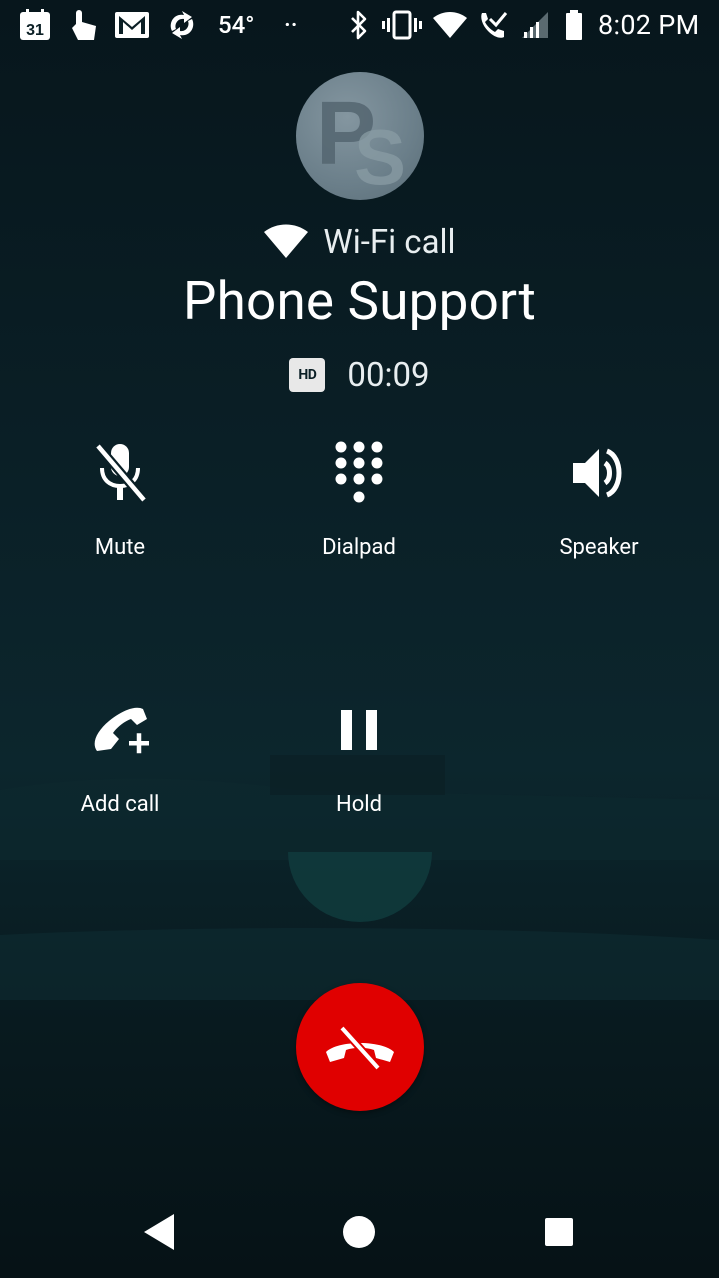 This screenshot has height=1278, width=719. I want to click on status-bar: 31 54° ·· 8:02 PM, so click(359, 25).